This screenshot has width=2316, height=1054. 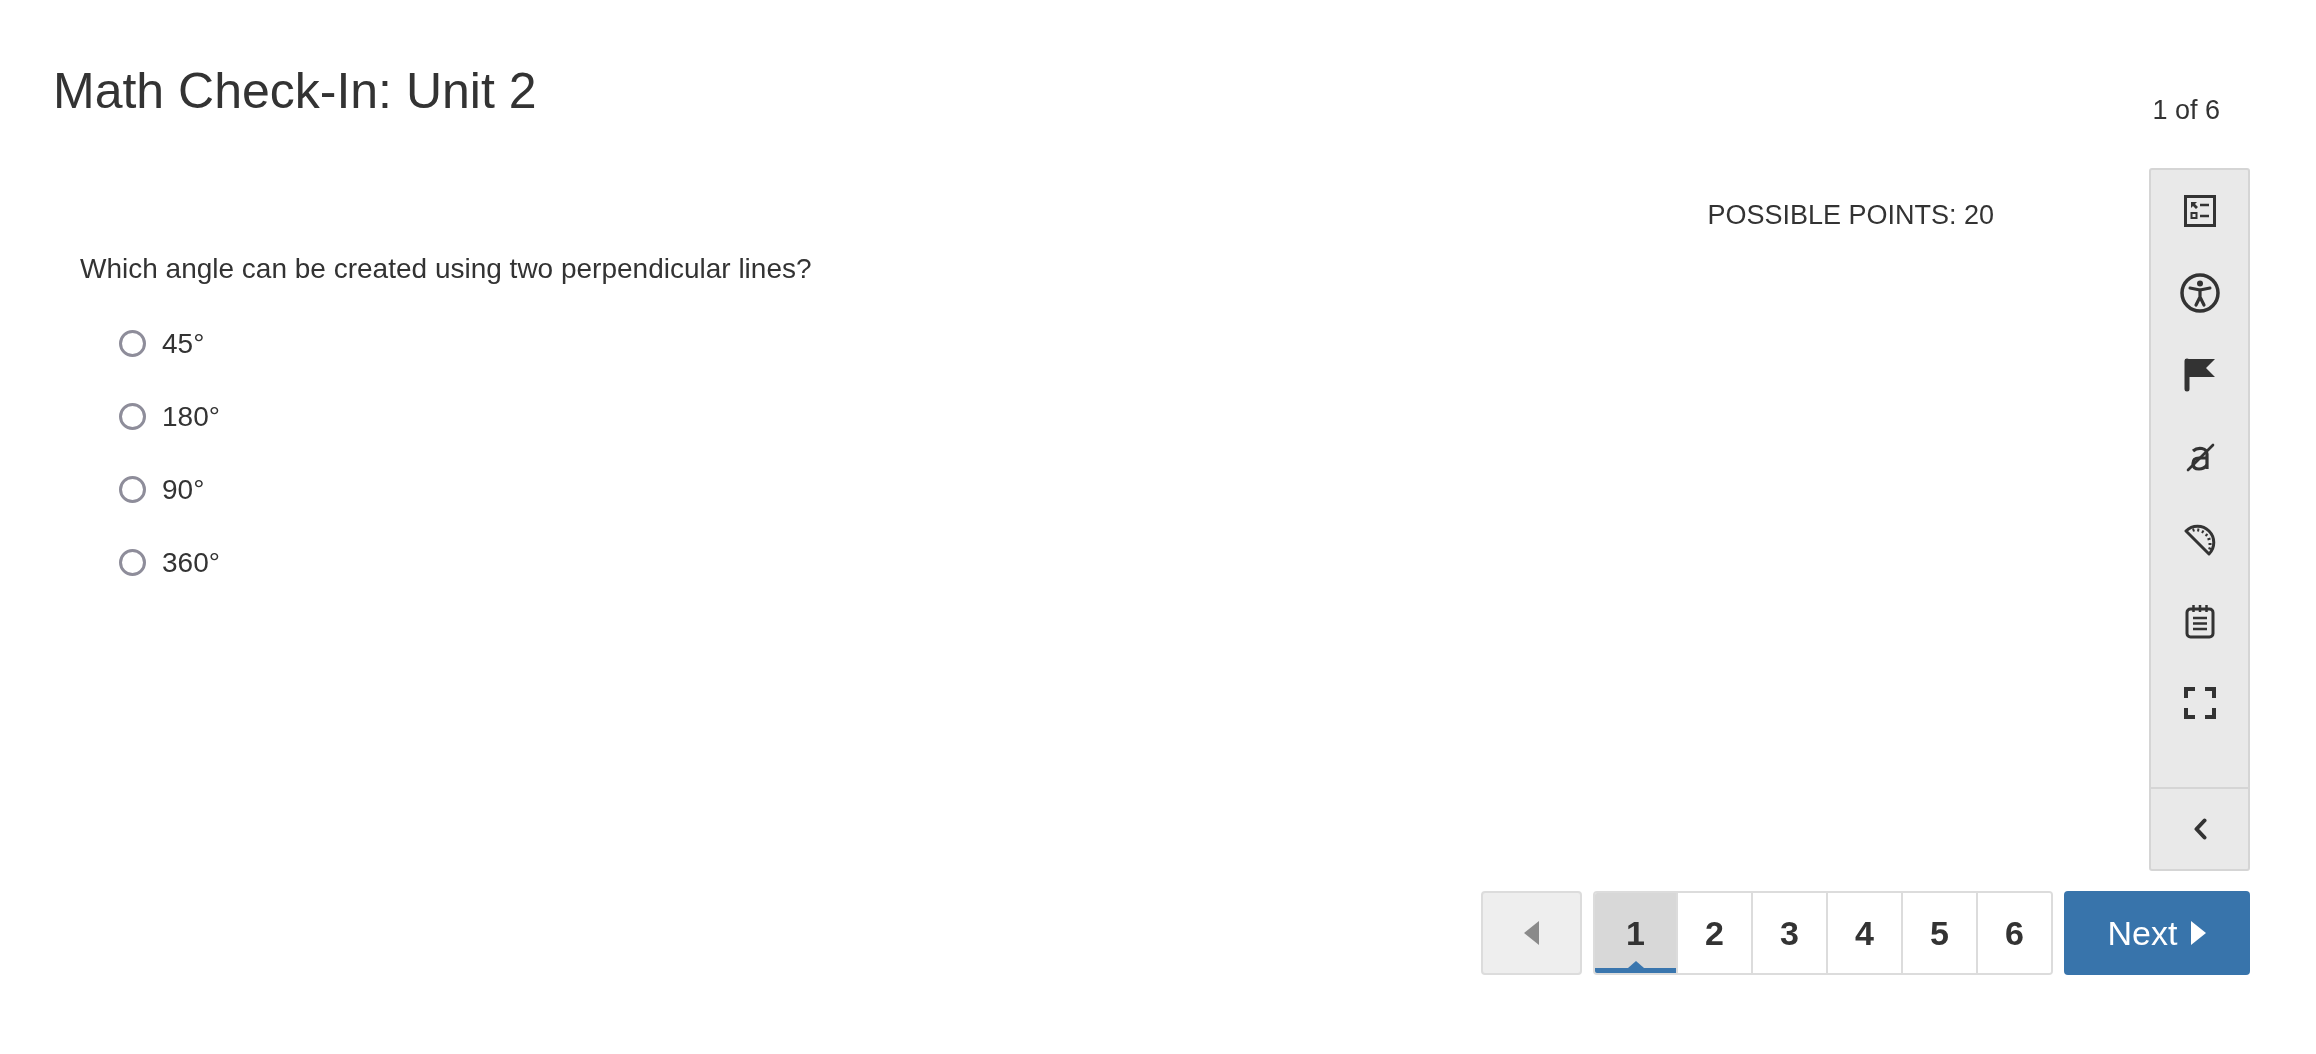 I want to click on flag-icon, so click(x=2199, y=375).